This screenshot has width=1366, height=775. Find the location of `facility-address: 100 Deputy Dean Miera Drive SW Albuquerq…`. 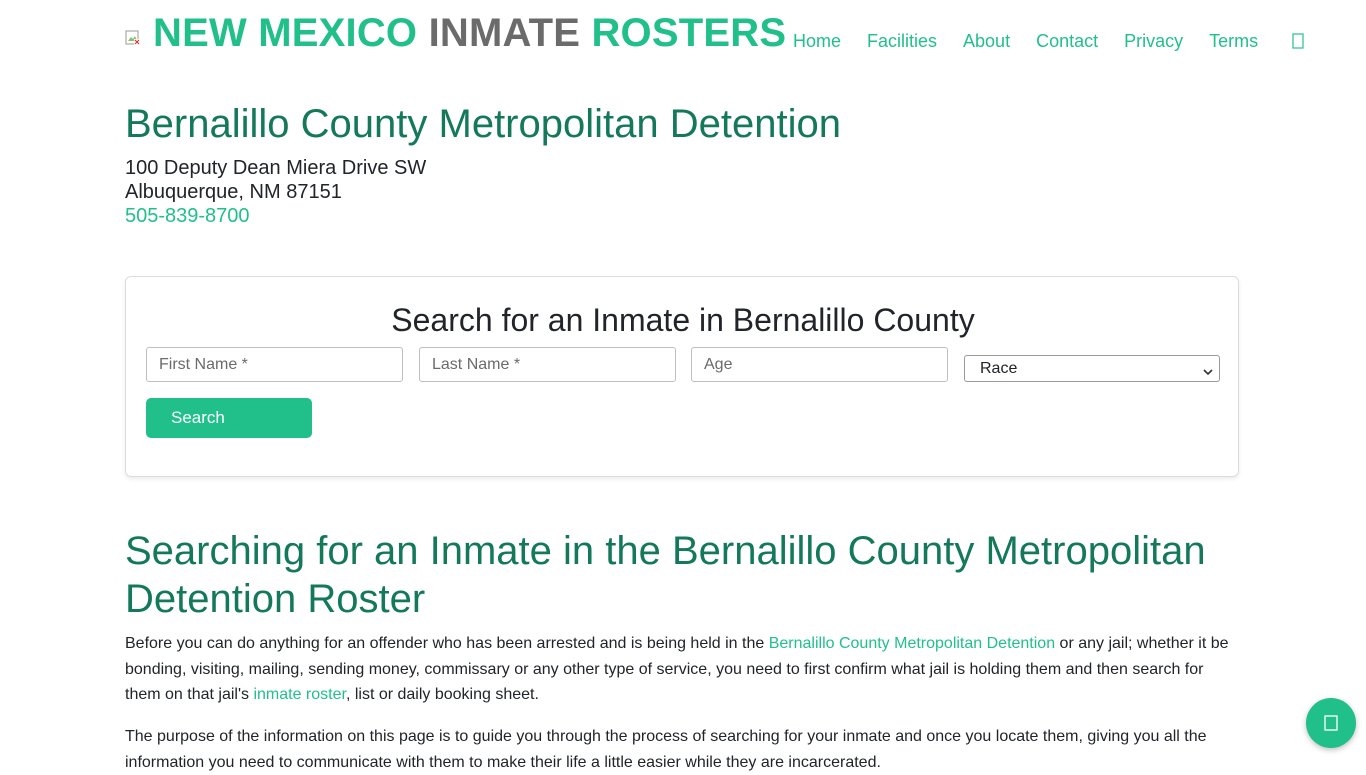

facility-address: 100 Deputy Dean Miera Drive SW Albuquerq… is located at coordinates (275, 192).